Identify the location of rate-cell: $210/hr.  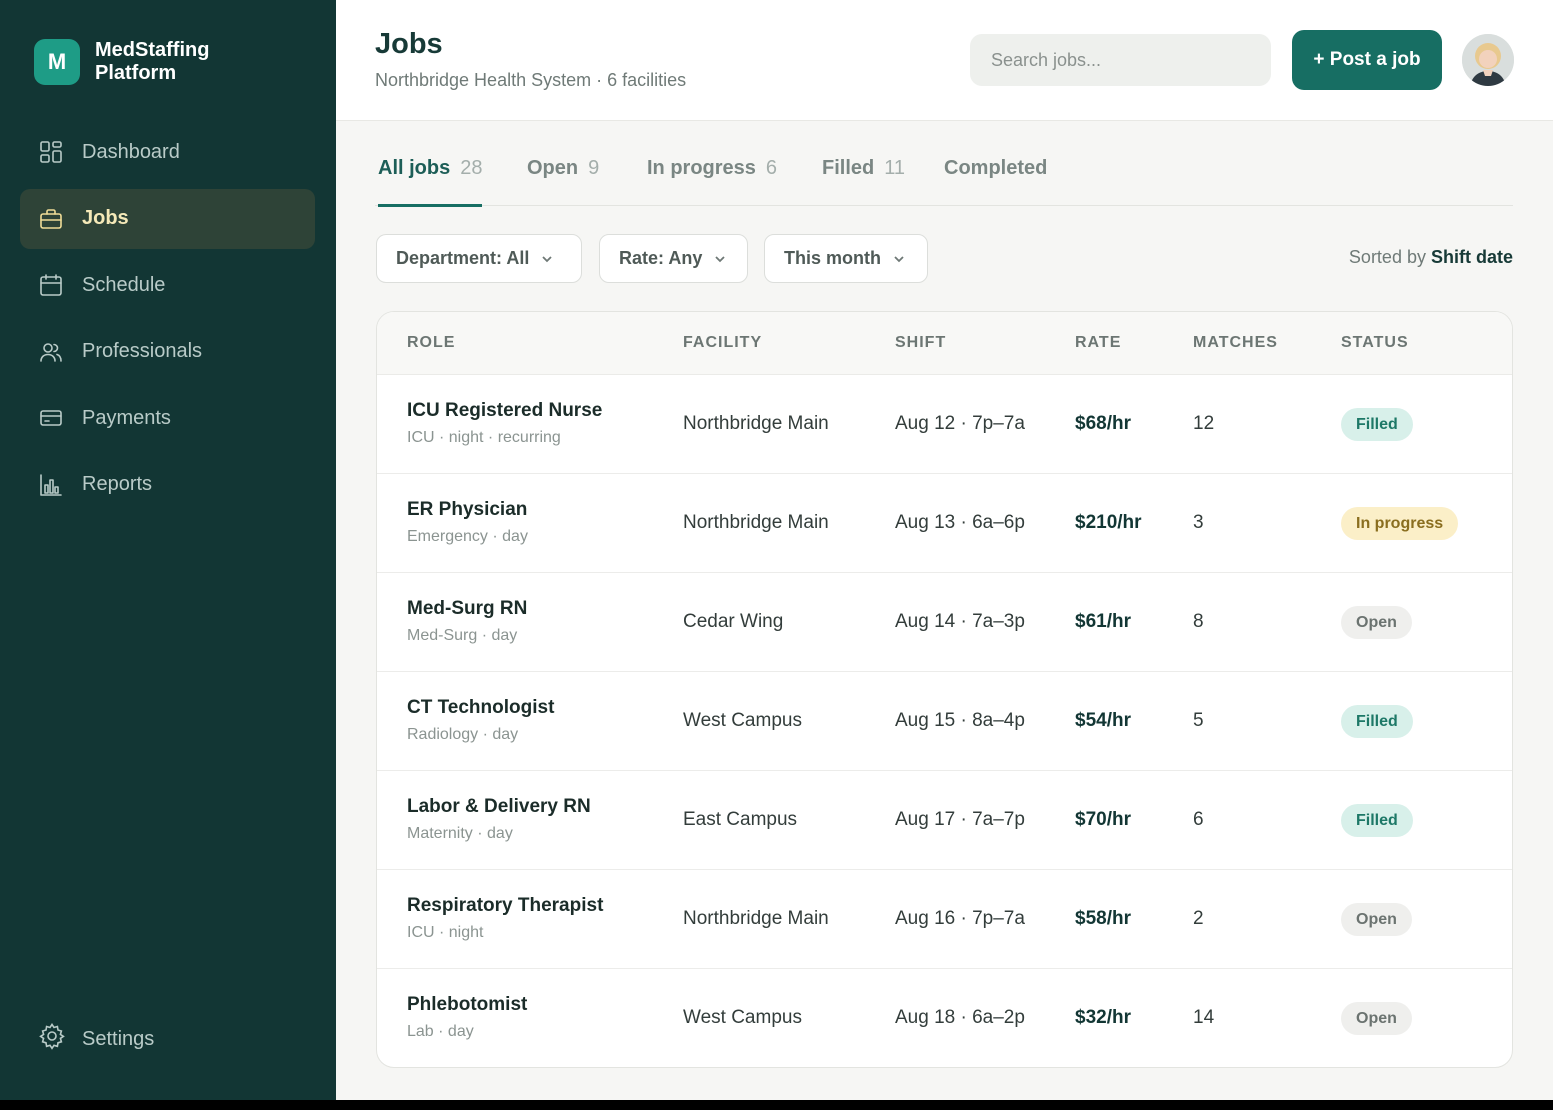
(1108, 522).